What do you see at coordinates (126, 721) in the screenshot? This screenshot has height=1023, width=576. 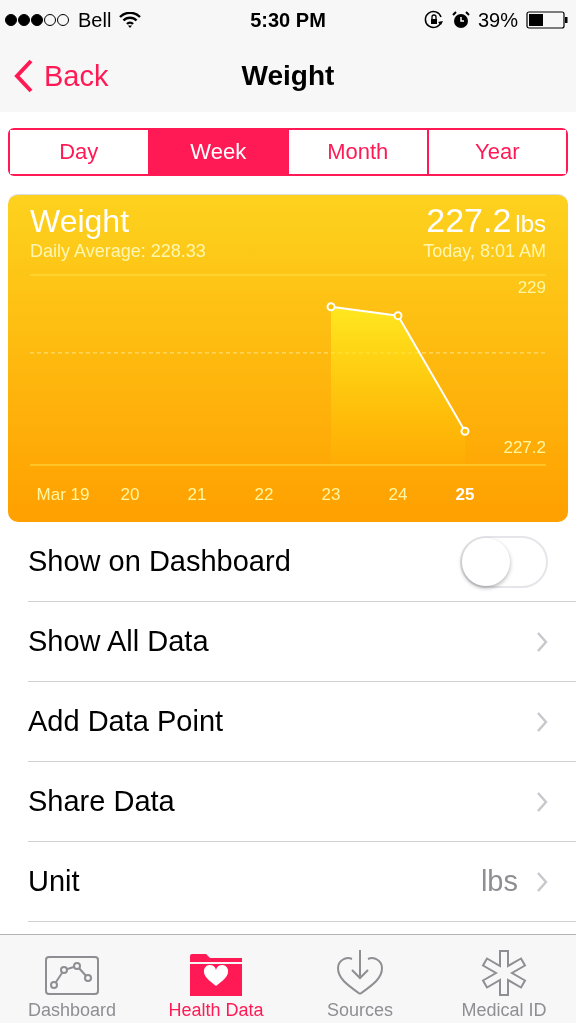 I see `row-label: Add Data Point` at bounding box center [126, 721].